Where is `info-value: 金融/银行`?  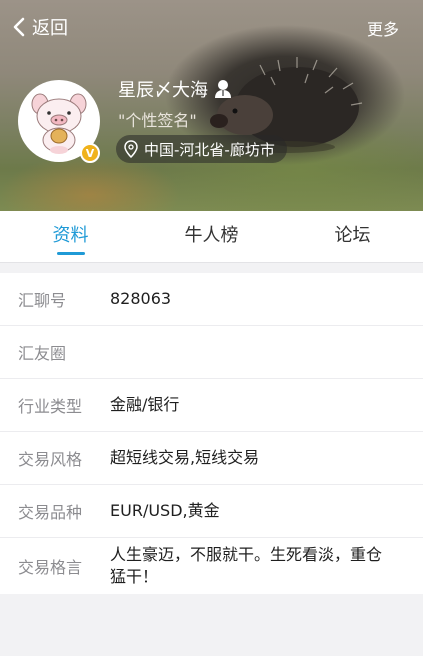
info-value: 金融/银行 is located at coordinates (145, 404).